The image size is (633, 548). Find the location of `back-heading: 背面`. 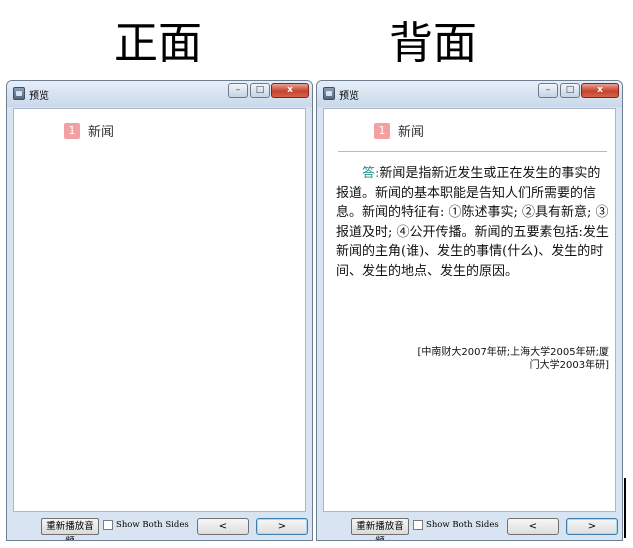

back-heading: 背面 is located at coordinates (433, 43).